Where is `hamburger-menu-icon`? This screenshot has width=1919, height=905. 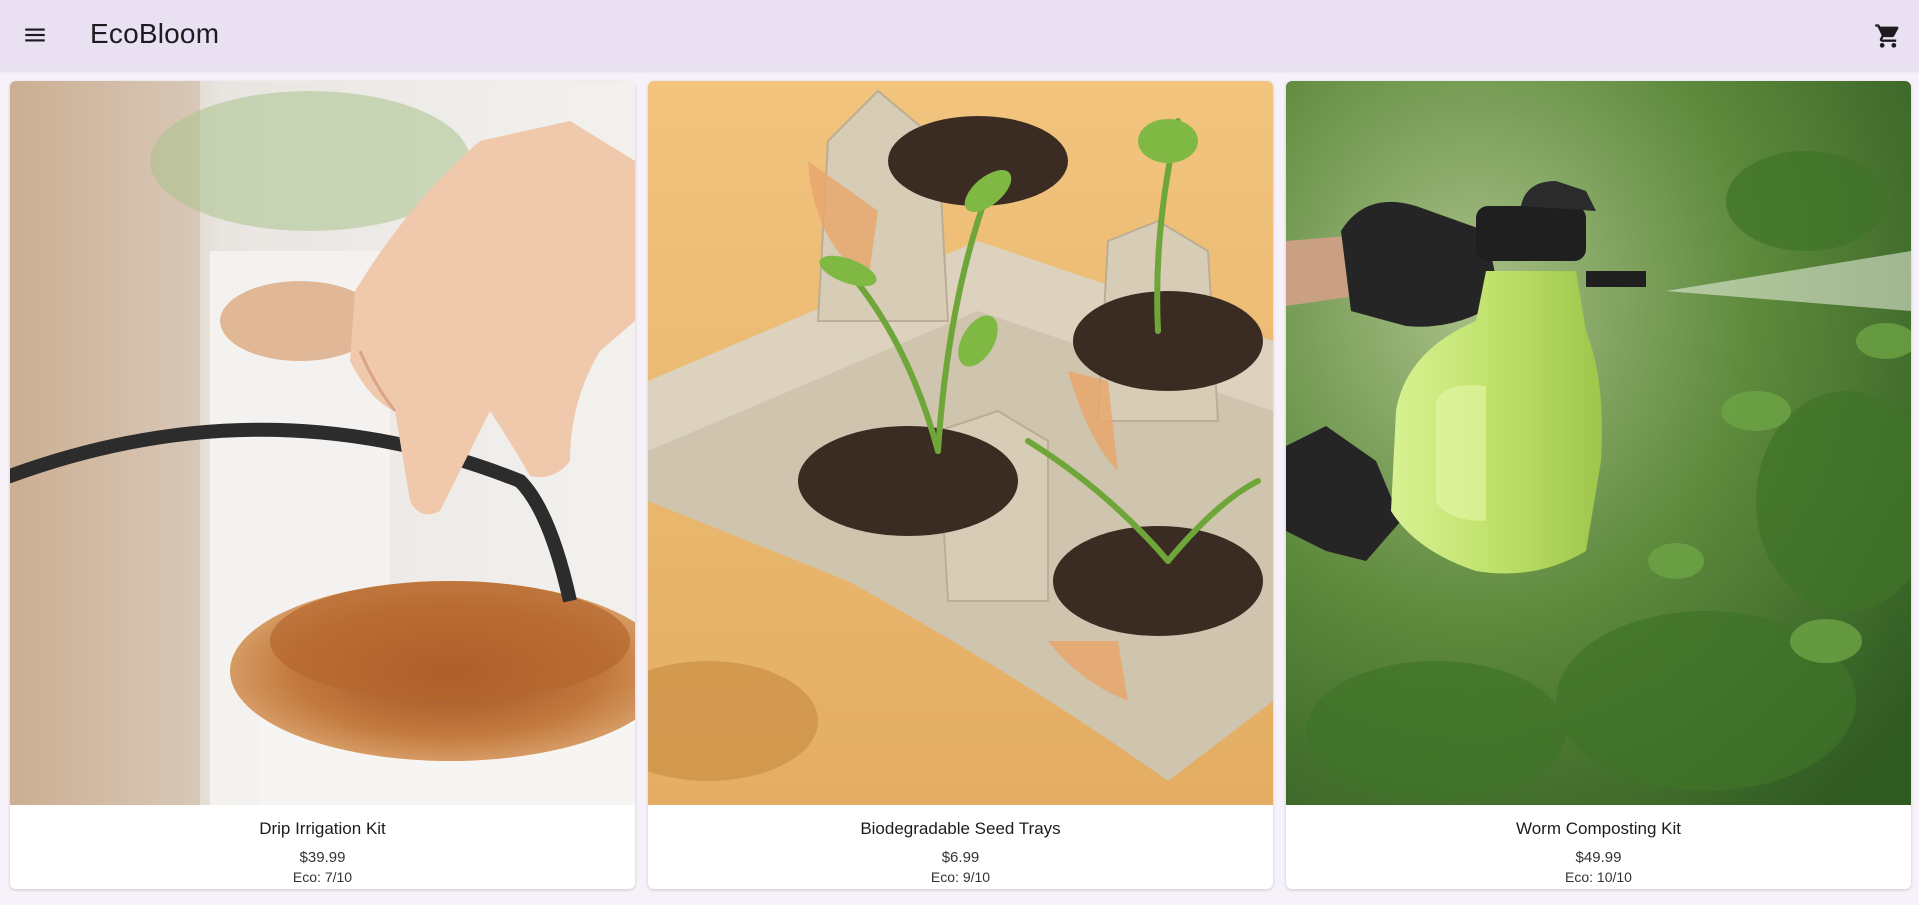 hamburger-menu-icon is located at coordinates (35, 35).